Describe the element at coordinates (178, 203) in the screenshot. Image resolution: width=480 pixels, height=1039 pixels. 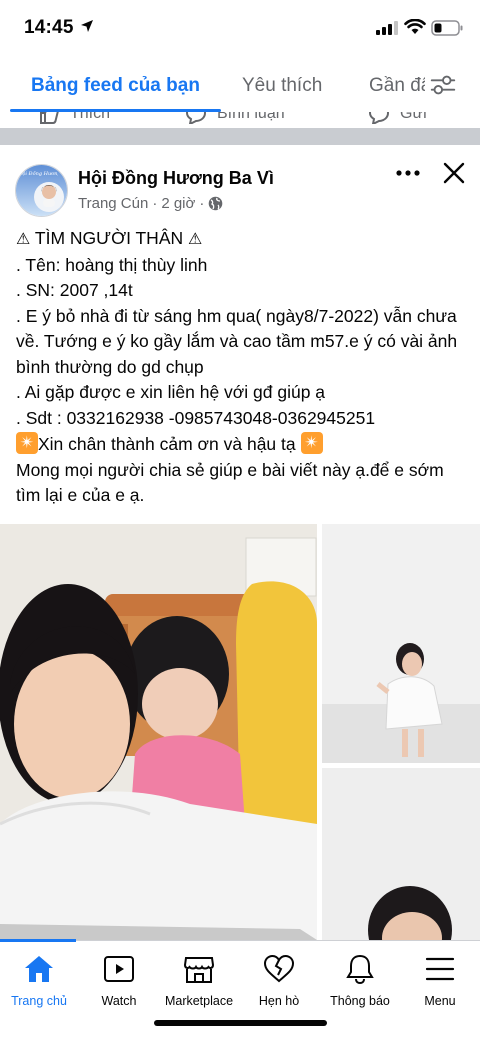
I see `post-time: 2 giờ` at that location.